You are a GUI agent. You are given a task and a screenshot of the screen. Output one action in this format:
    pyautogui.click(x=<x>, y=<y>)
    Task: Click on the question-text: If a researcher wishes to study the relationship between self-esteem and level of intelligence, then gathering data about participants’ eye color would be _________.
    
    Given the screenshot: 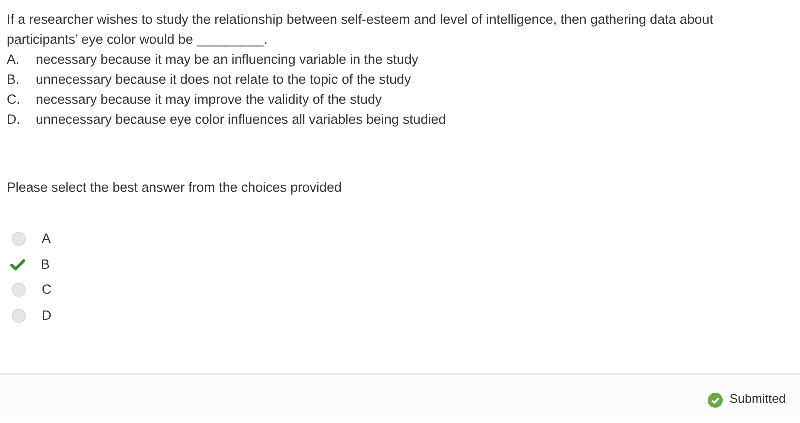 What is the action you would take?
    pyautogui.click(x=360, y=30)
    